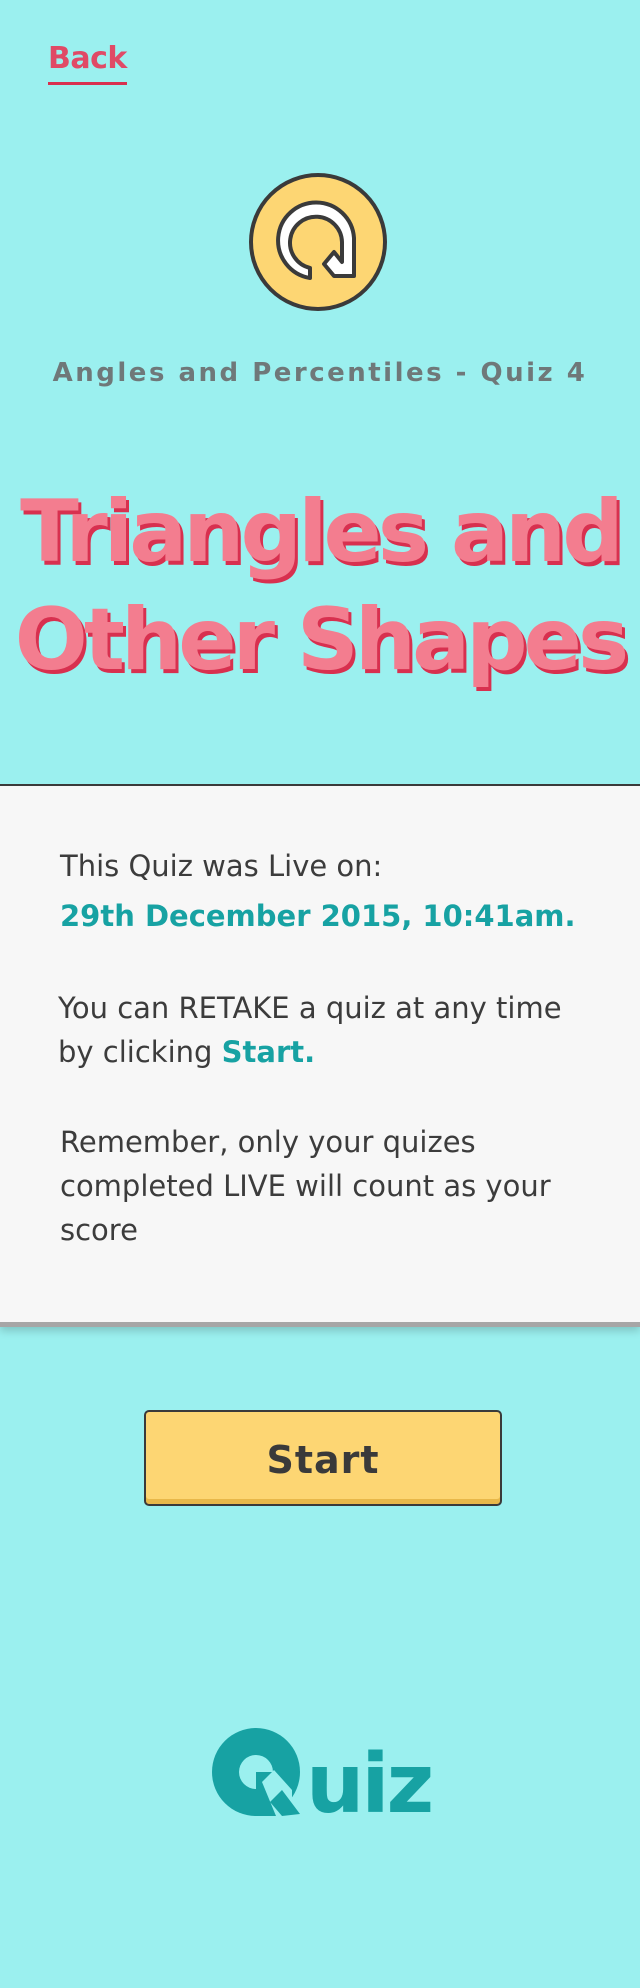 The image size is (640, 1988). I want to click on quiz-q-icon, so click(318, 242).